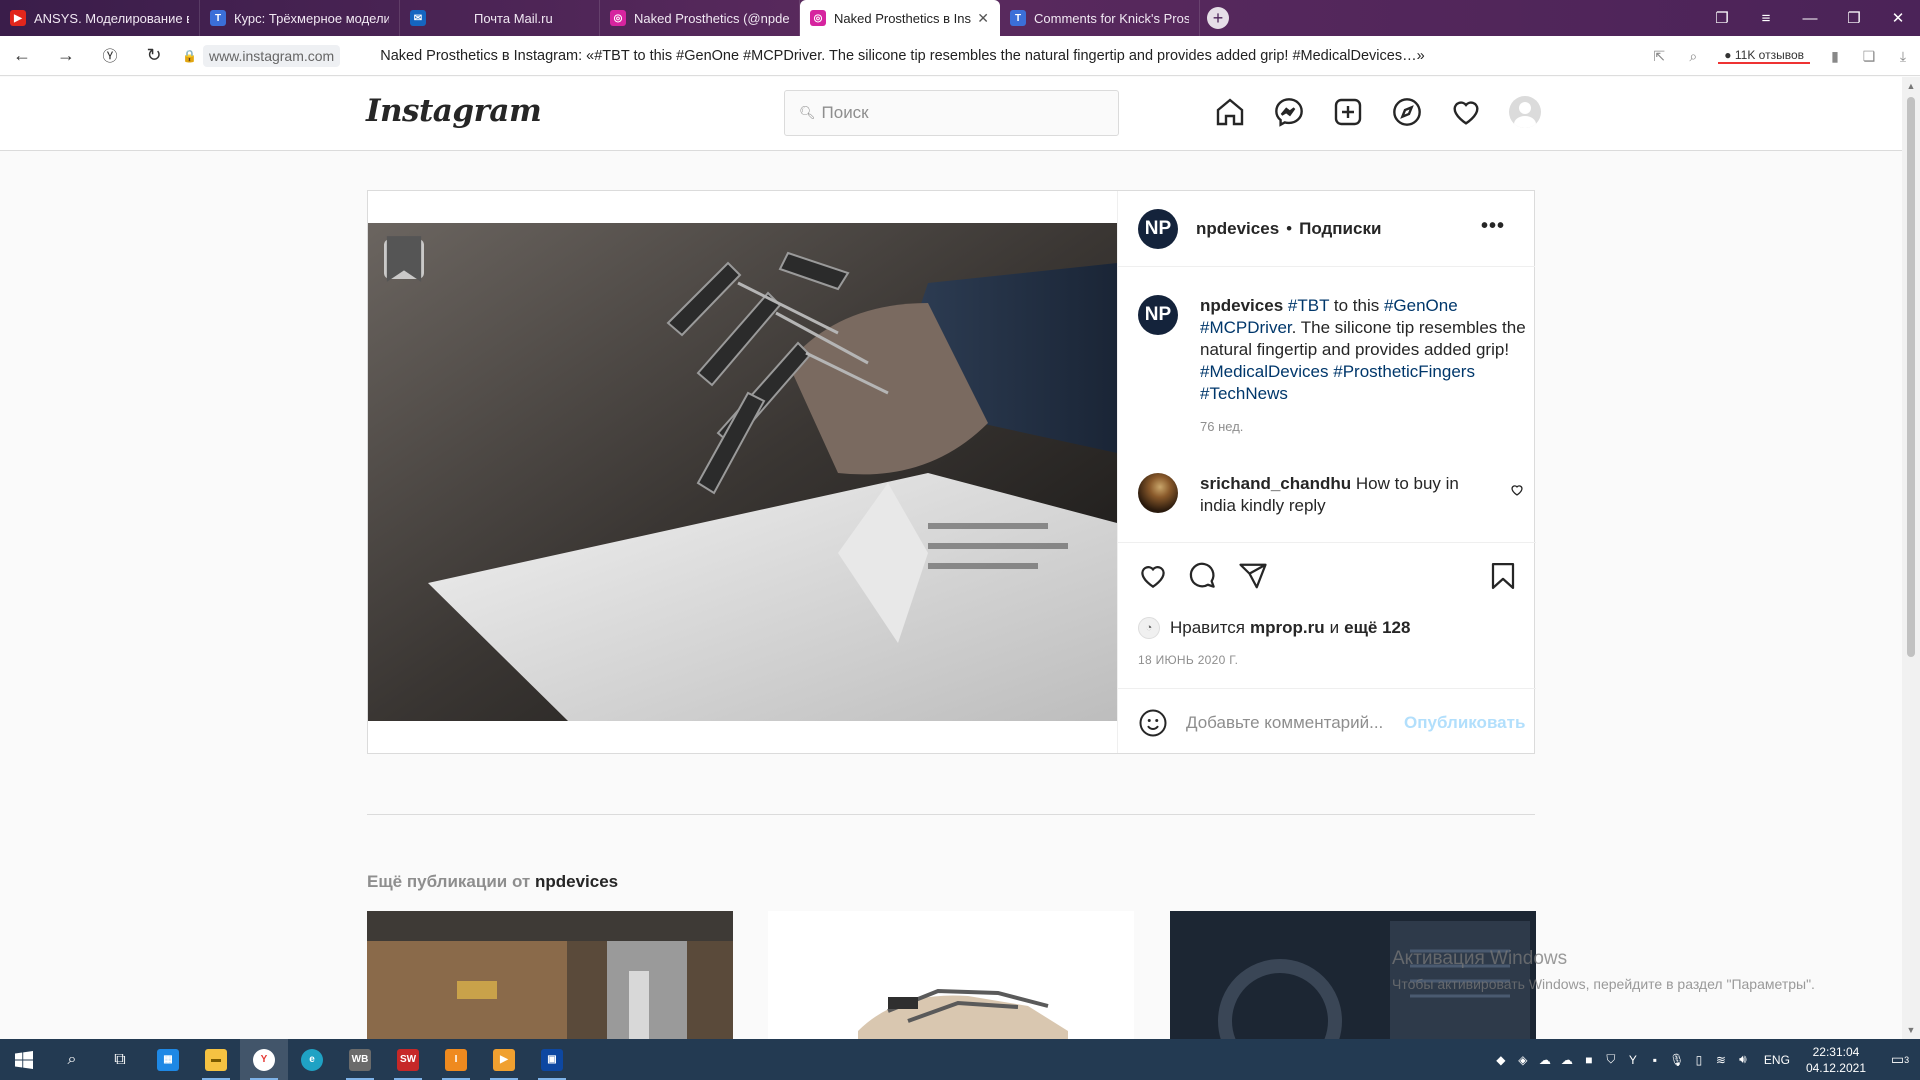 This screenshot has height=1080, width=1920. Describe the element at coordinates (1517, 490) in the screenshot. I see `comment-like-icon` at that location.